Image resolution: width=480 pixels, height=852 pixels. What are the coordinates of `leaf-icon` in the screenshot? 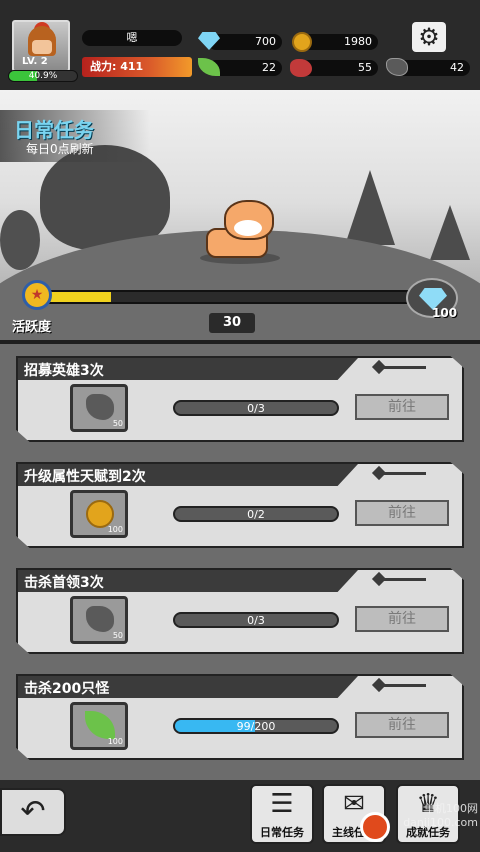 It's located at (100, 725).